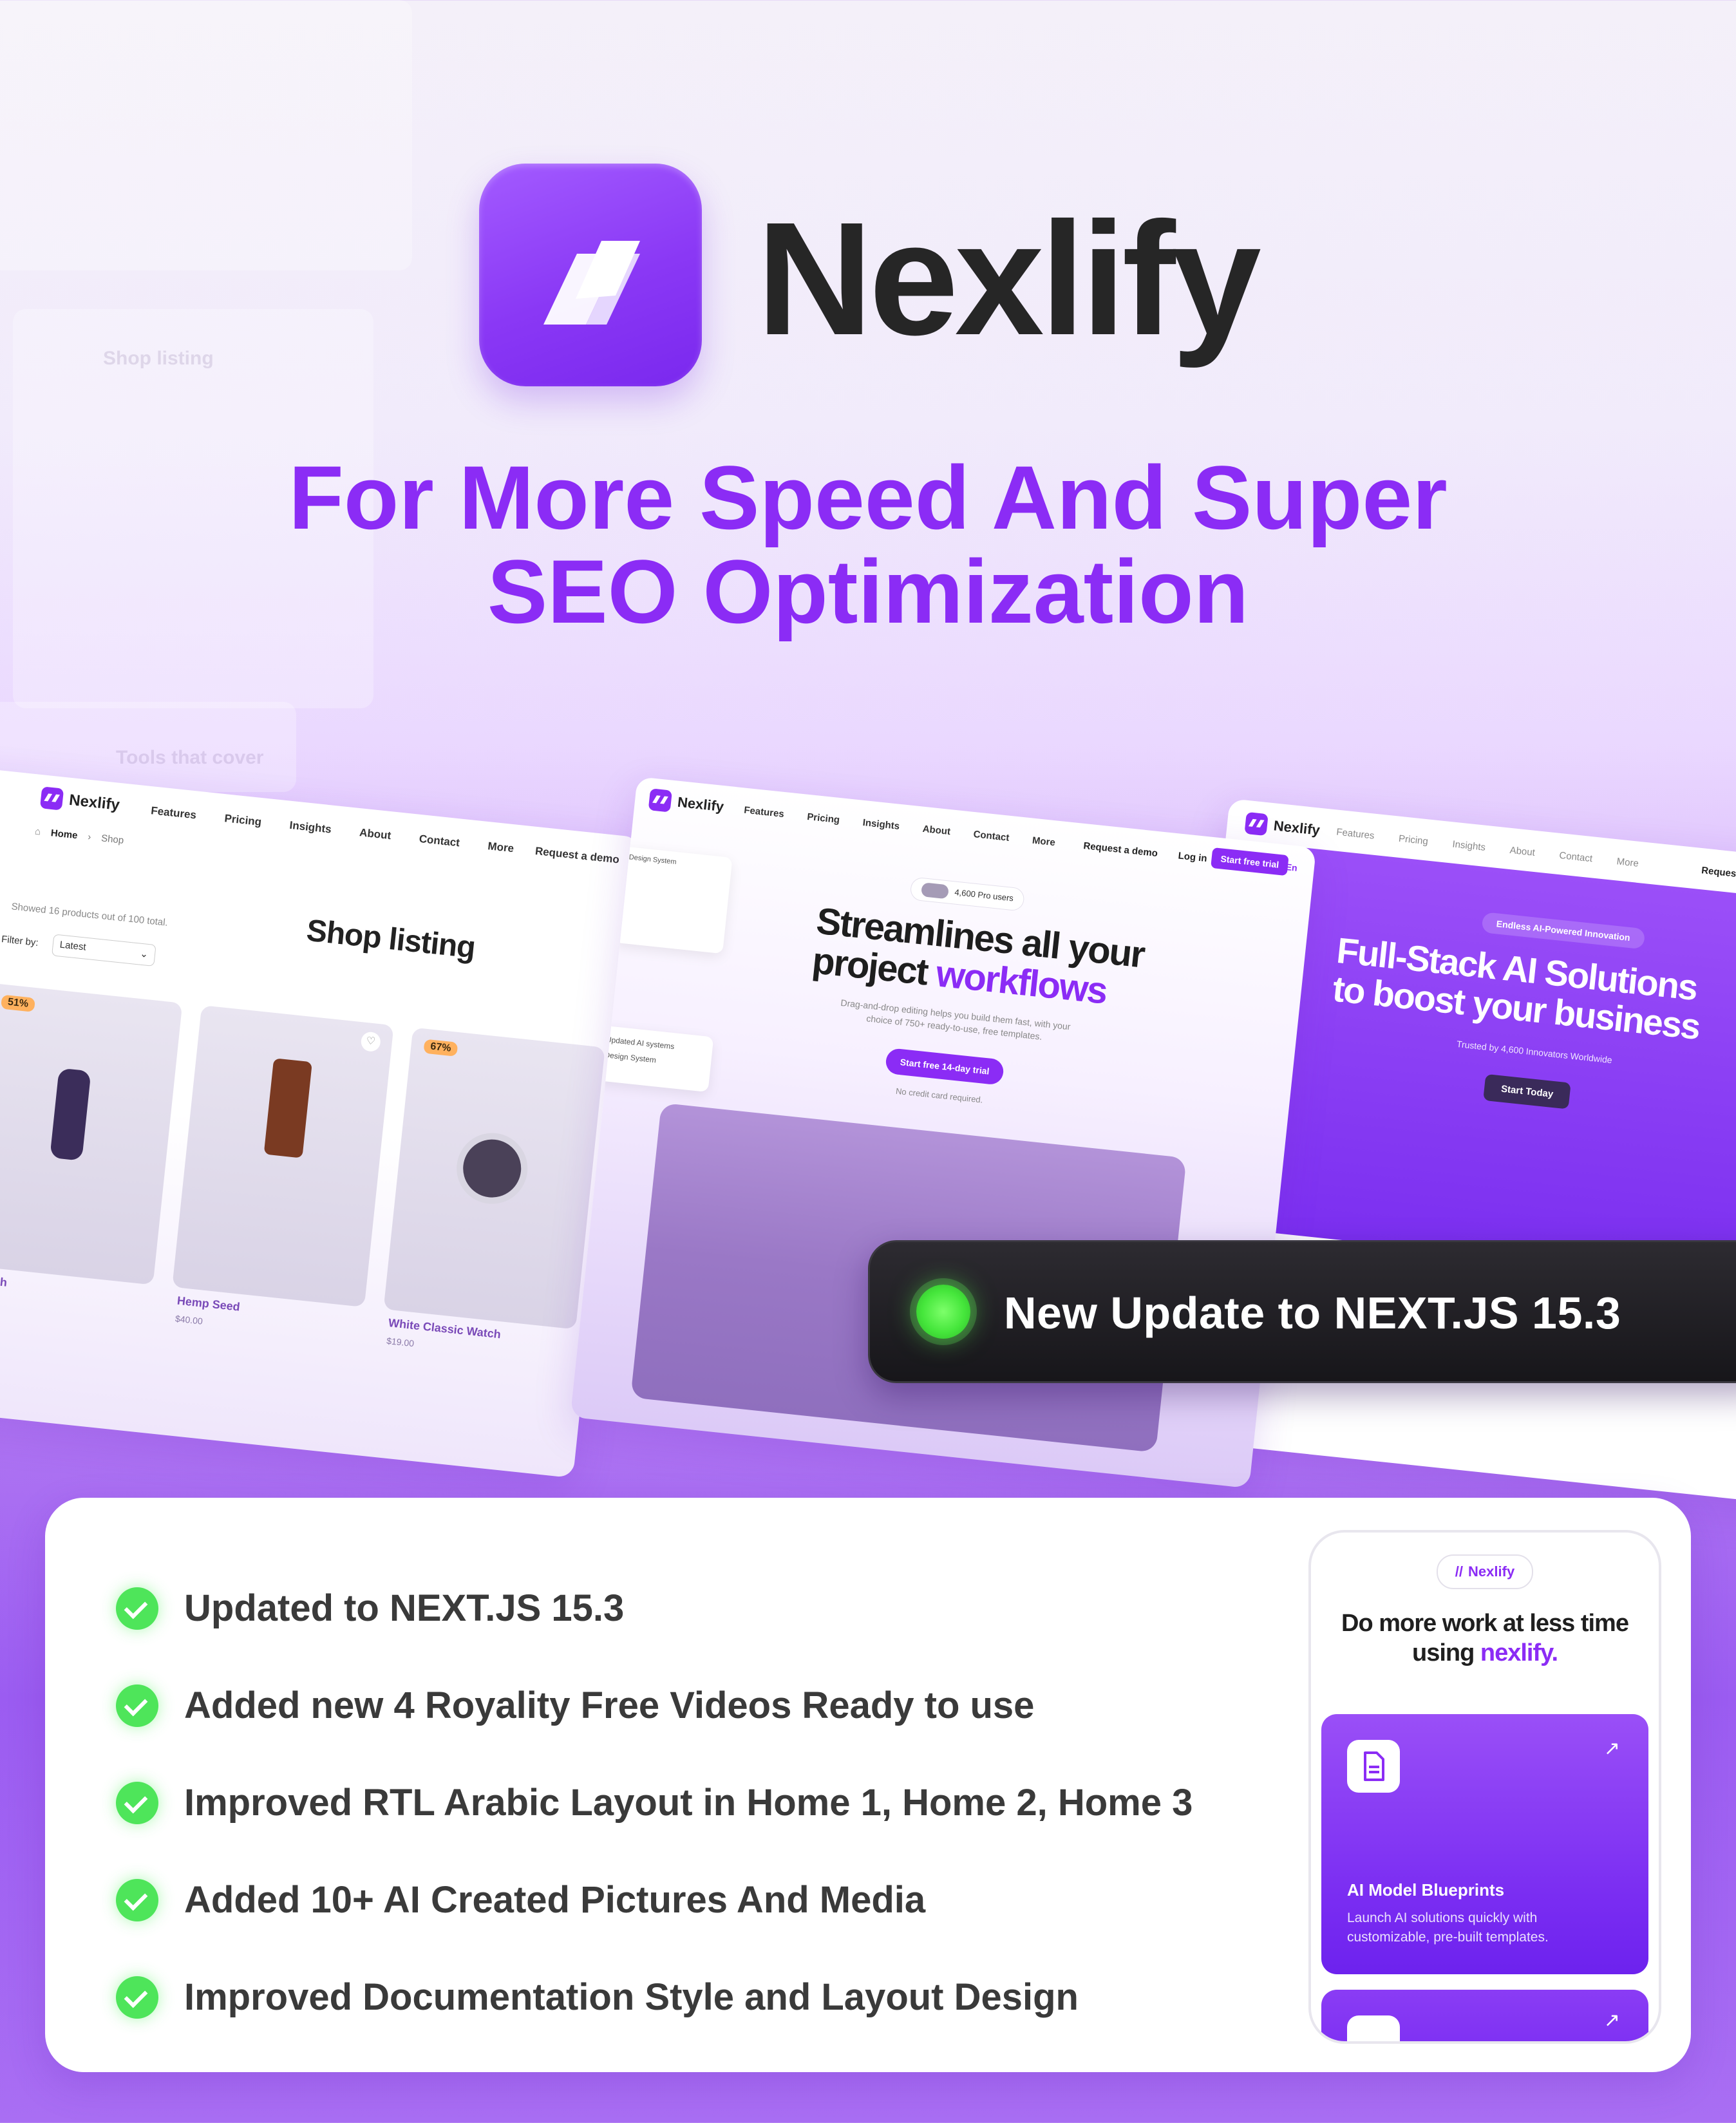 The width and height of the screenshot is (1736, 2123). I want to click on chevron-right-icon: ›, so click(90, 837).